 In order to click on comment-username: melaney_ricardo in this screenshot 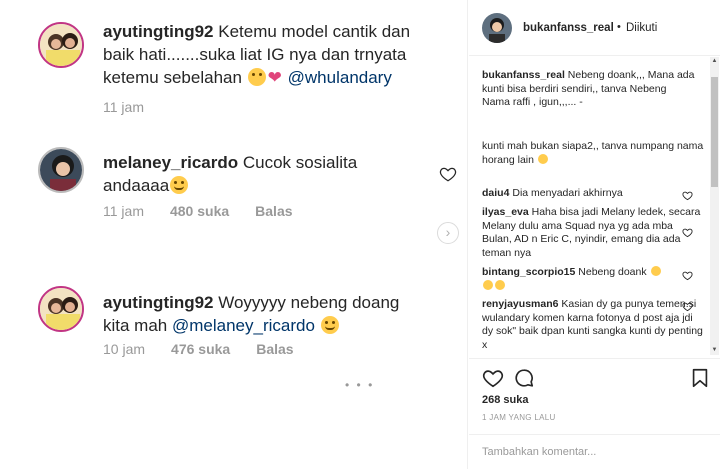, I will do `click(170, 162)`.